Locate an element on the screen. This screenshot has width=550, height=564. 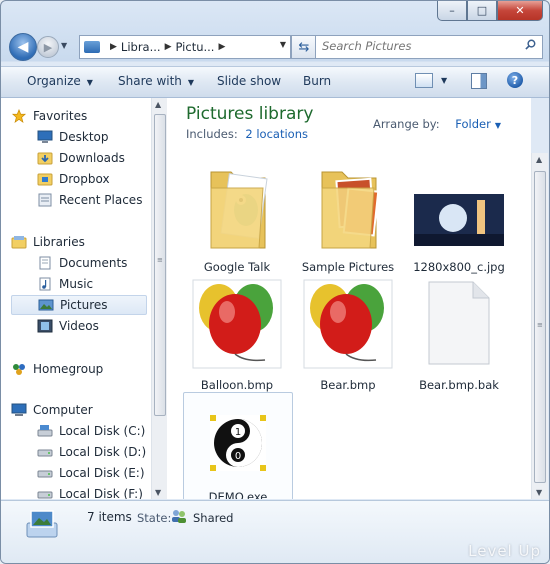
forward-button: ▶ is located at coordinates (48, 47).